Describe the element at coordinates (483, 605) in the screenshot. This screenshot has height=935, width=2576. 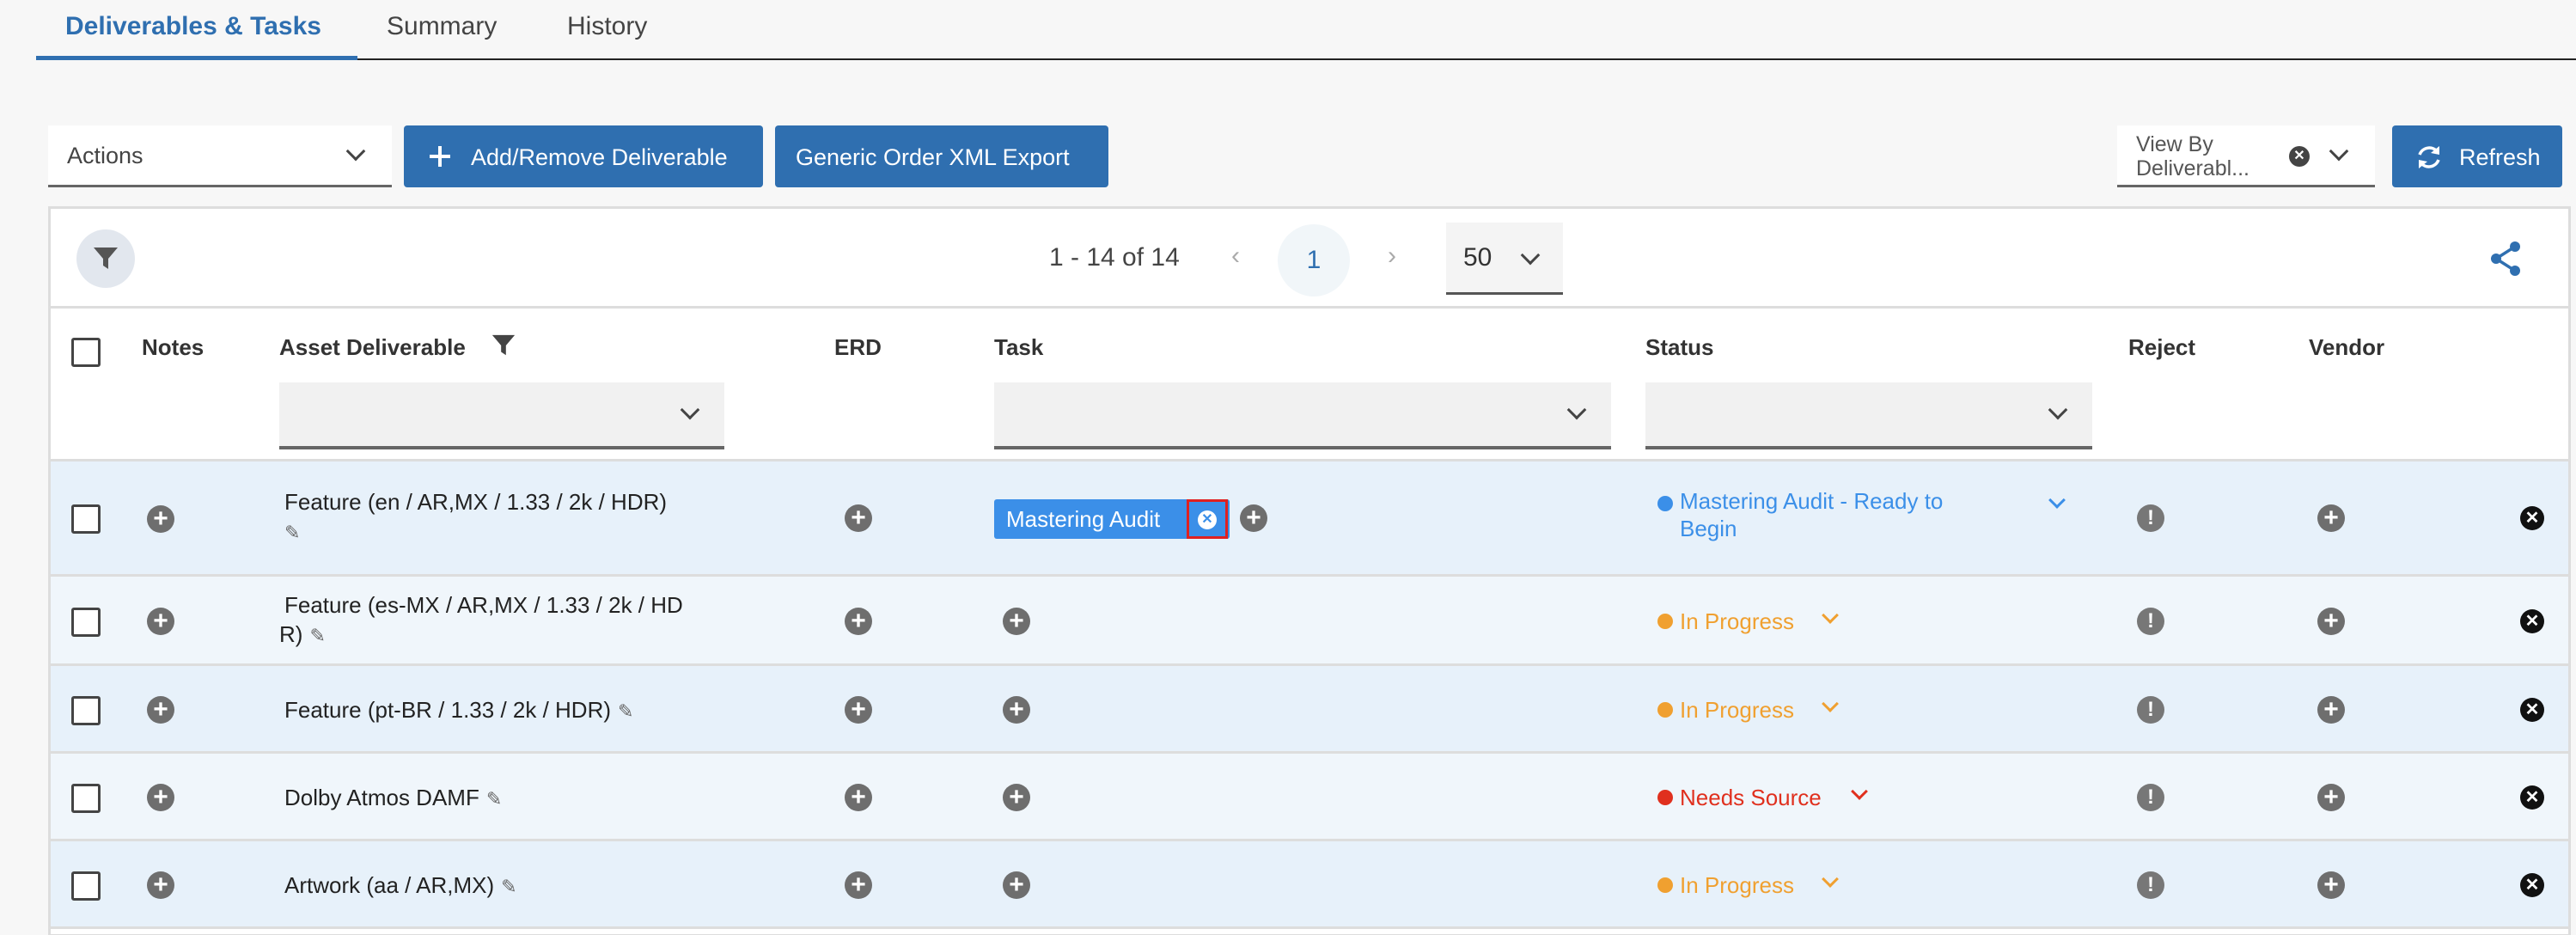
I see `asset-deliverable-text: Feature (es-MX / AR,MX / 1.33 / 2k / HD` at that location.